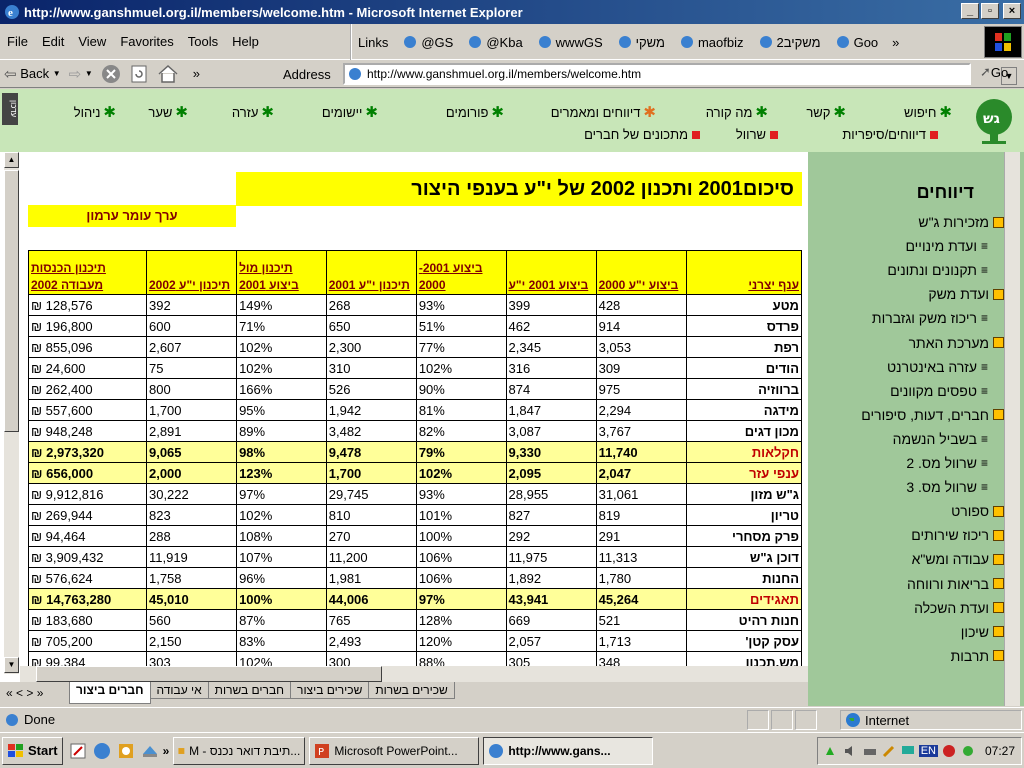  I want to click on nav-admin: ניהול ✱, so click(95, 112).